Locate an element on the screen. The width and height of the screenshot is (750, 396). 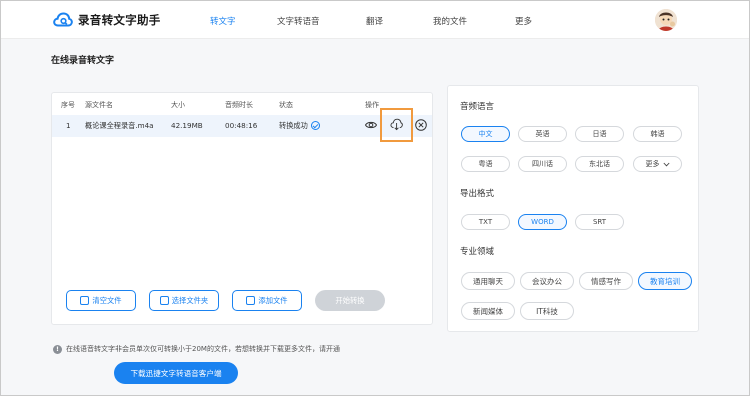
row-status: 转换成功 is located at coordinates (299, 126).